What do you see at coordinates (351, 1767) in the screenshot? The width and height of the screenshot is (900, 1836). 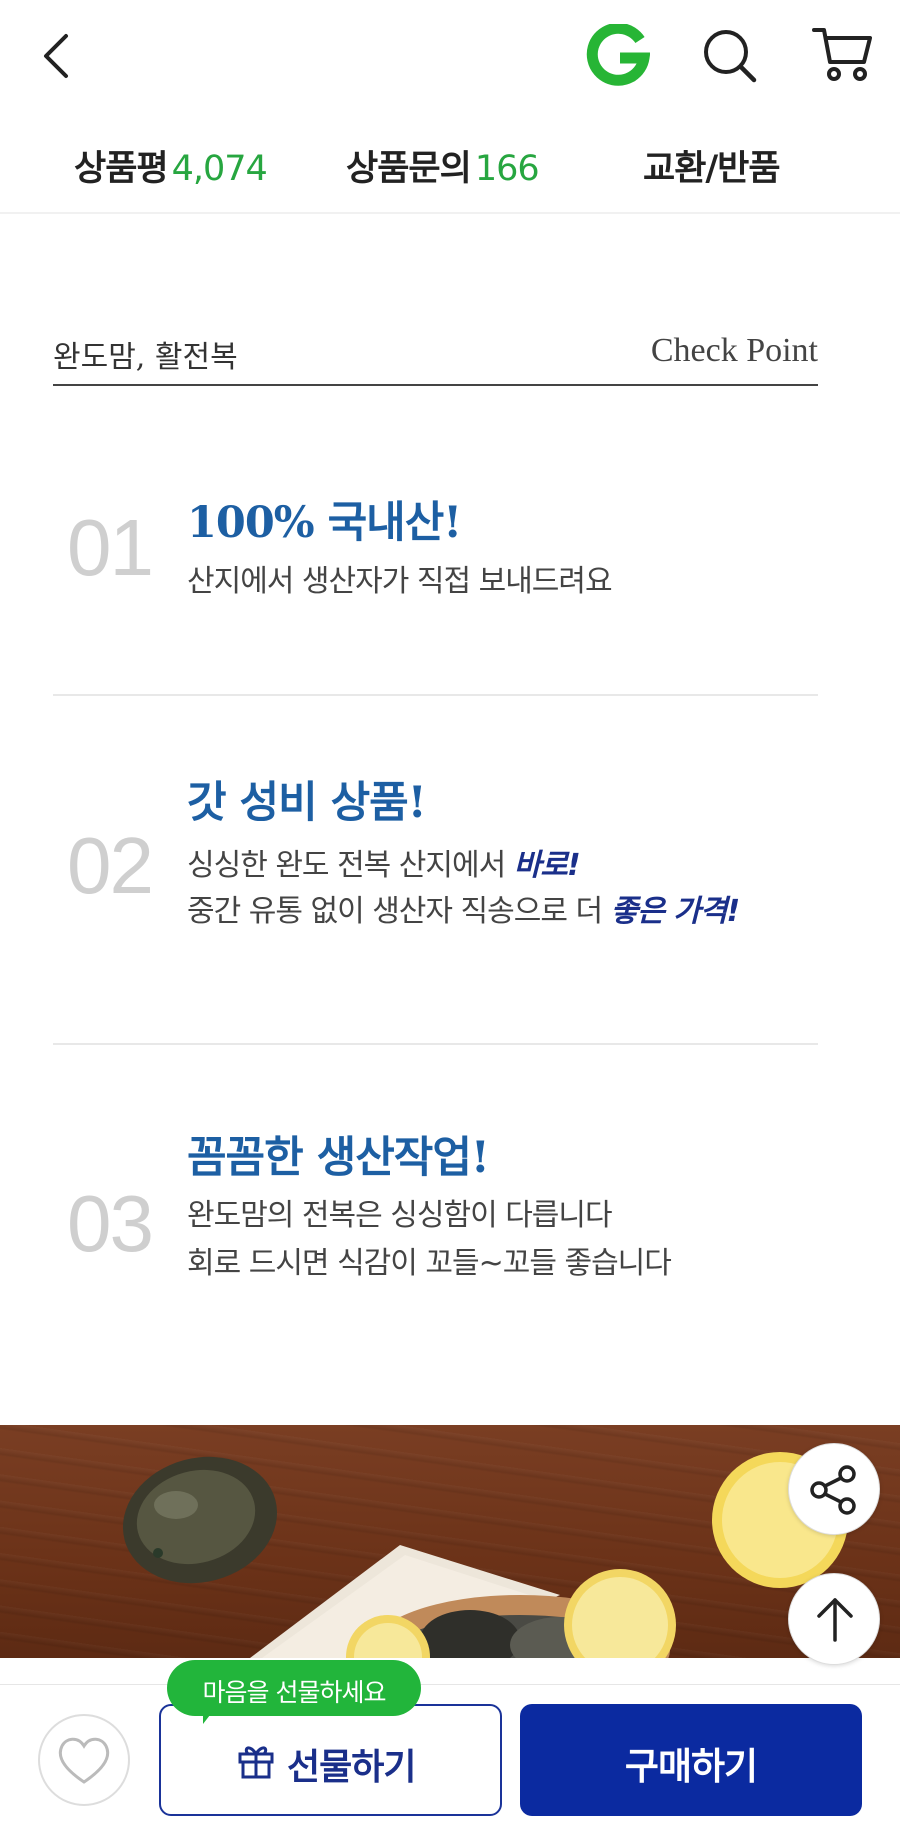 I see `gift-button-label: 선물하기` at bounding box center [351, 1767].